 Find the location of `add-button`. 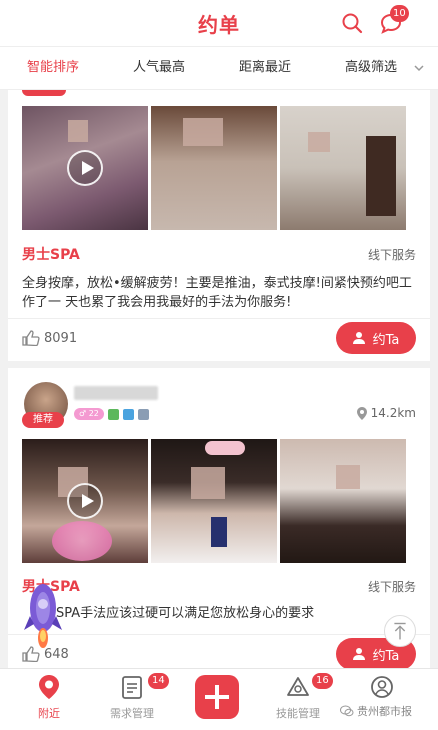

add-button is located at coordinates (217, 697).